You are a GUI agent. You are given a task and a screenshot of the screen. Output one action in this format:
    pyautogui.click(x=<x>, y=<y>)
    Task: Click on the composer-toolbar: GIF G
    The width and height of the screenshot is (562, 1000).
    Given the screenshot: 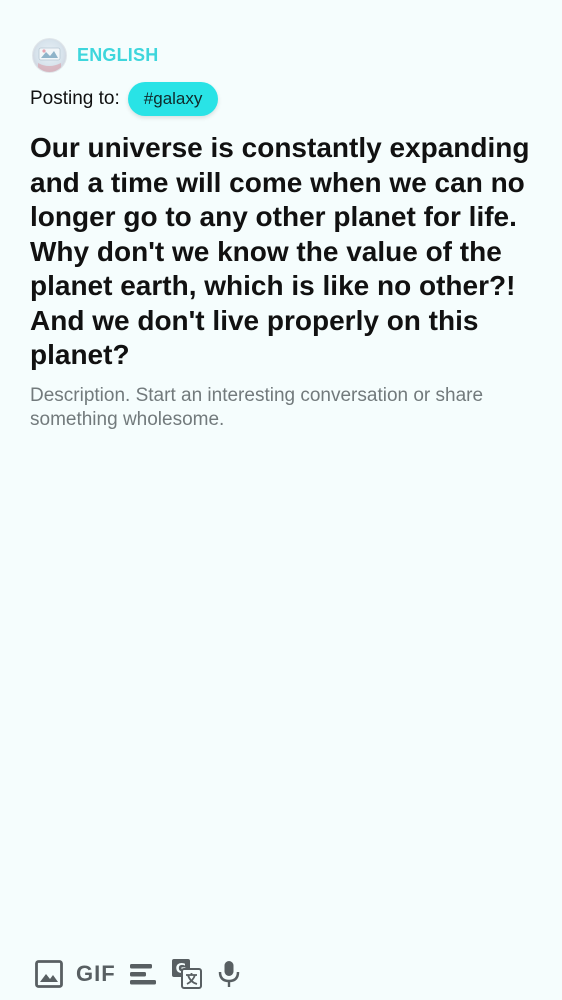 What is the action you would take?
    pyautogui.click(x=144, y=974)
    